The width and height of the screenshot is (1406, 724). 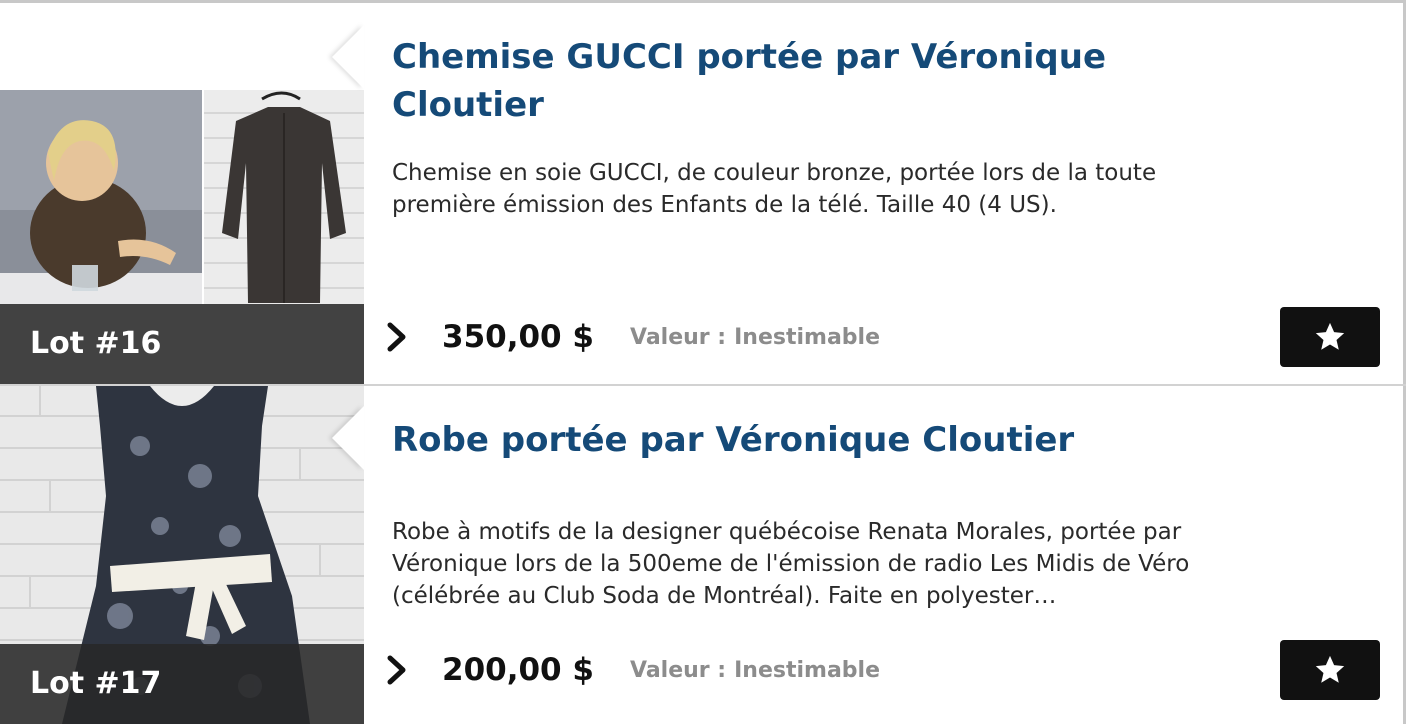 I want to click on lot-number-badge: Lot #16, so click(x=182, y=344).